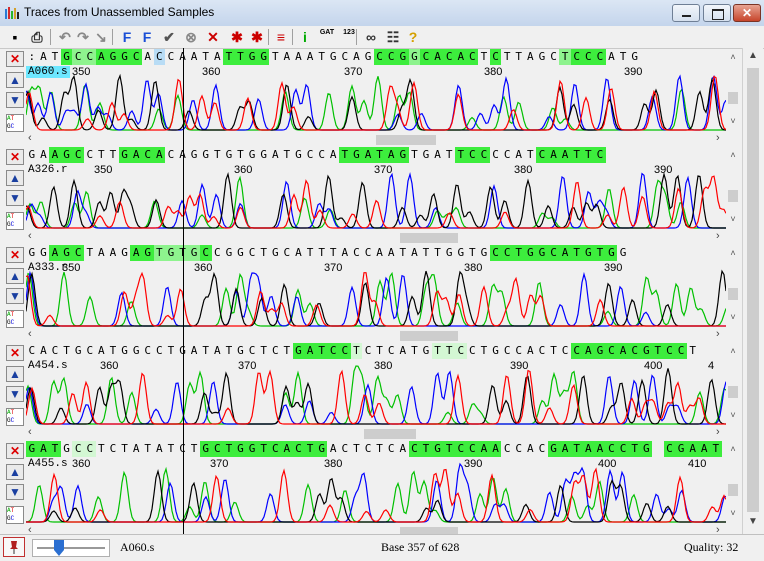 Image resolution: width=764 pixels, height=561 pixels. What do you see at coordinates (686, 13) in the screenshot?
I see `minimize-button` at bounding box center [686, 13].